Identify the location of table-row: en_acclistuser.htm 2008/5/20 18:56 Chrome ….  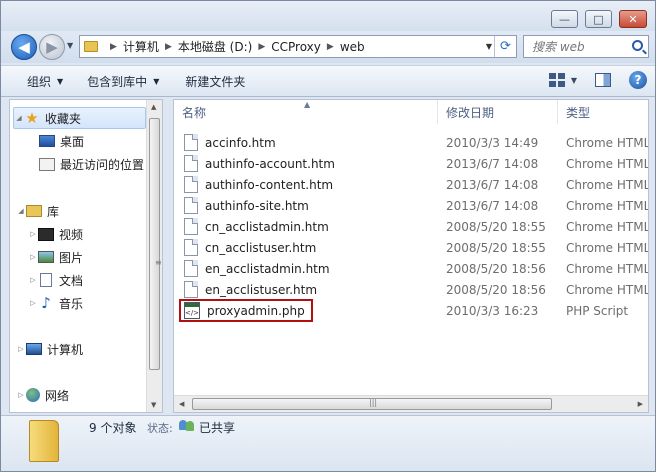
(411, 289).